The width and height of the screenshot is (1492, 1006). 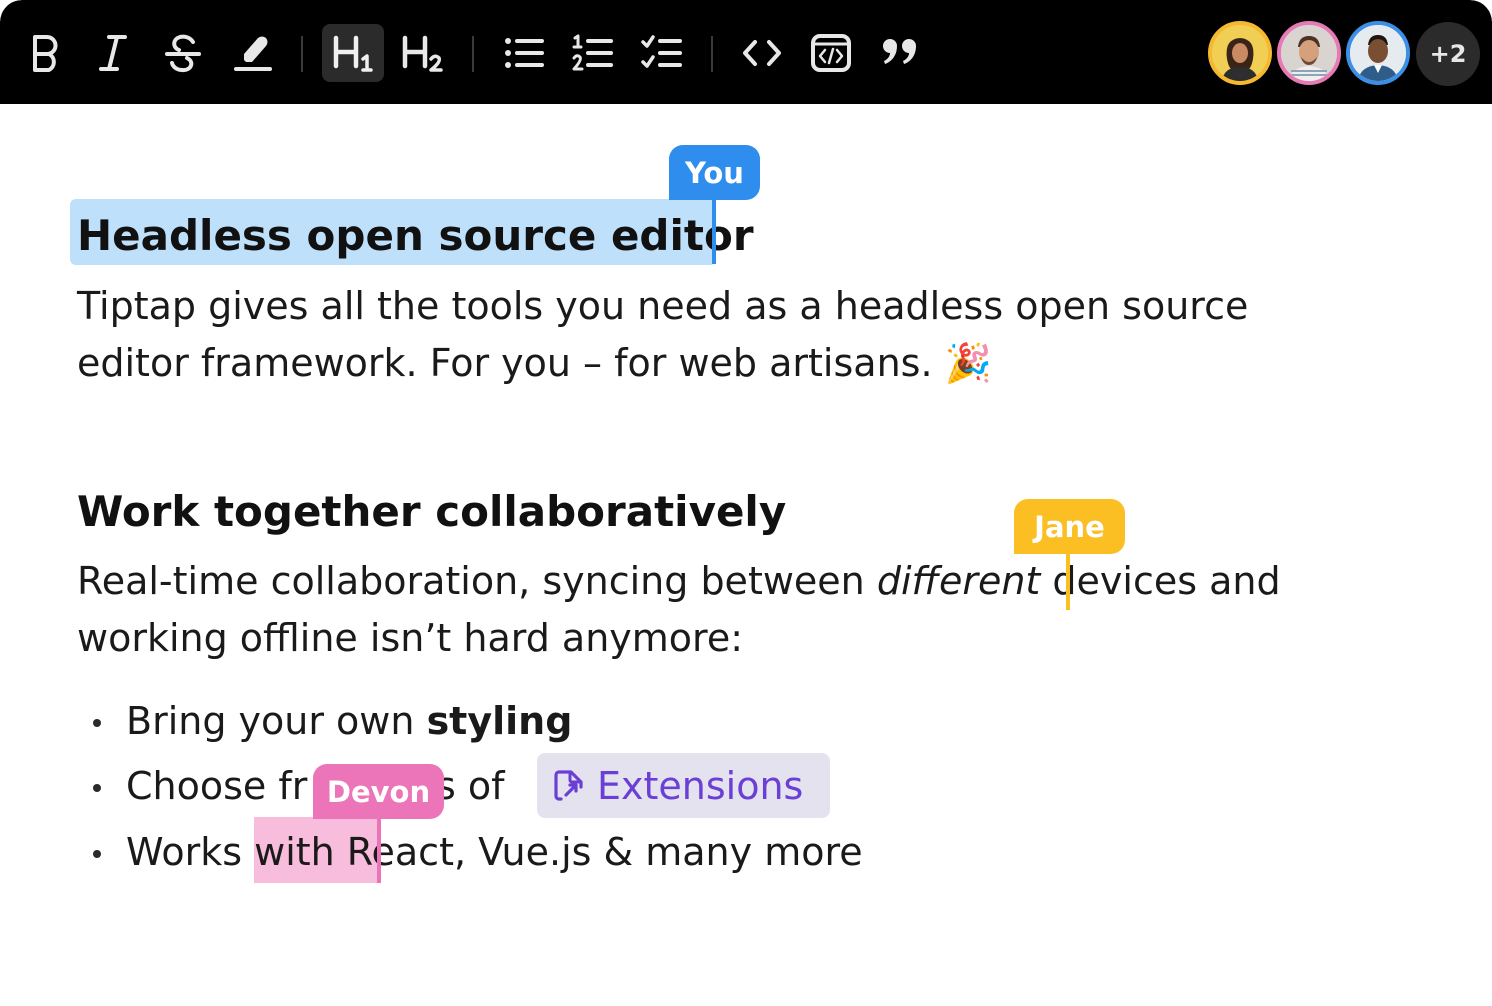 I want to click on quote-icon, so click(x=899, y=51).